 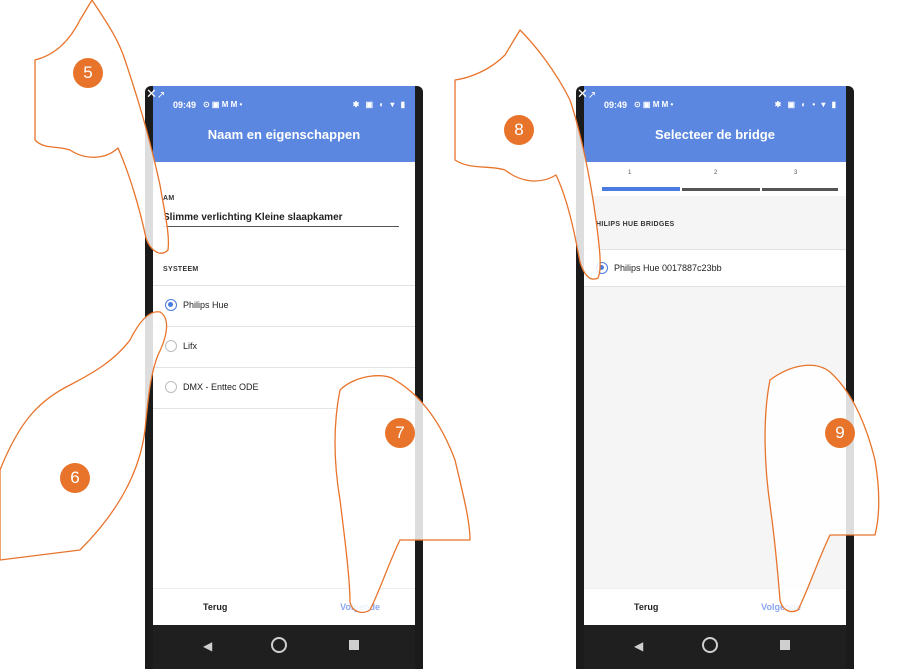 I want to click on hand-9-shape, so click(x=822, y=488).